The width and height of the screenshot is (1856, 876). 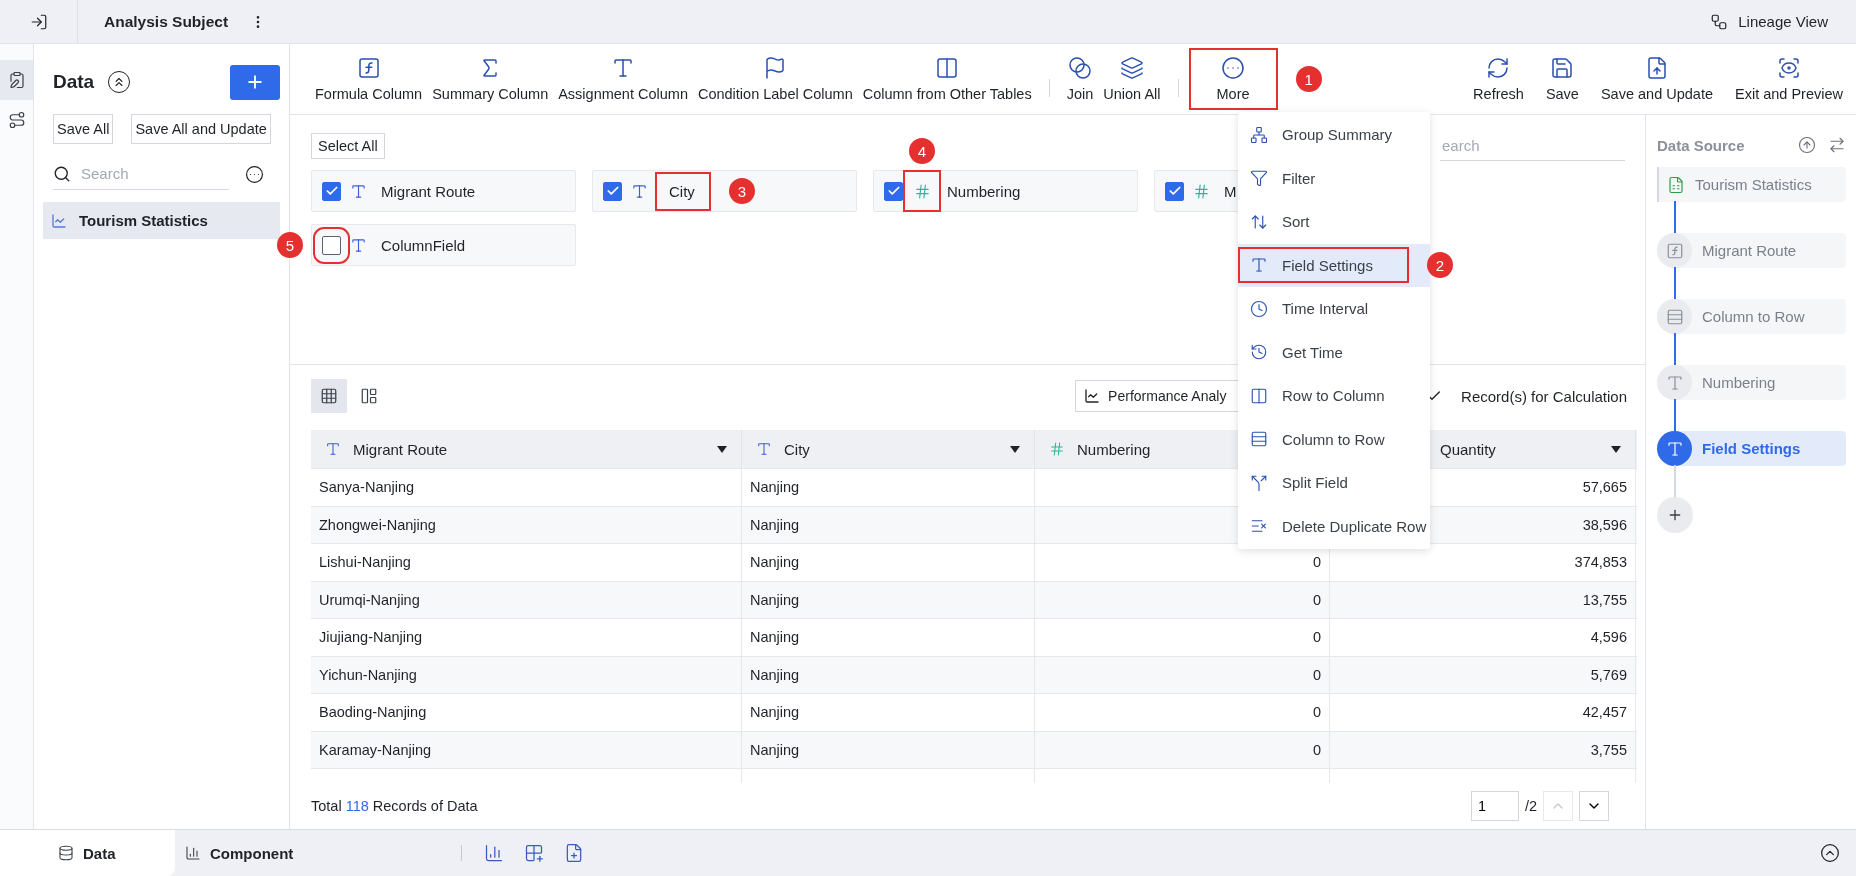 I want to click on table-cell: Zhongwei-Nanjing, so click(x=526, y=524).